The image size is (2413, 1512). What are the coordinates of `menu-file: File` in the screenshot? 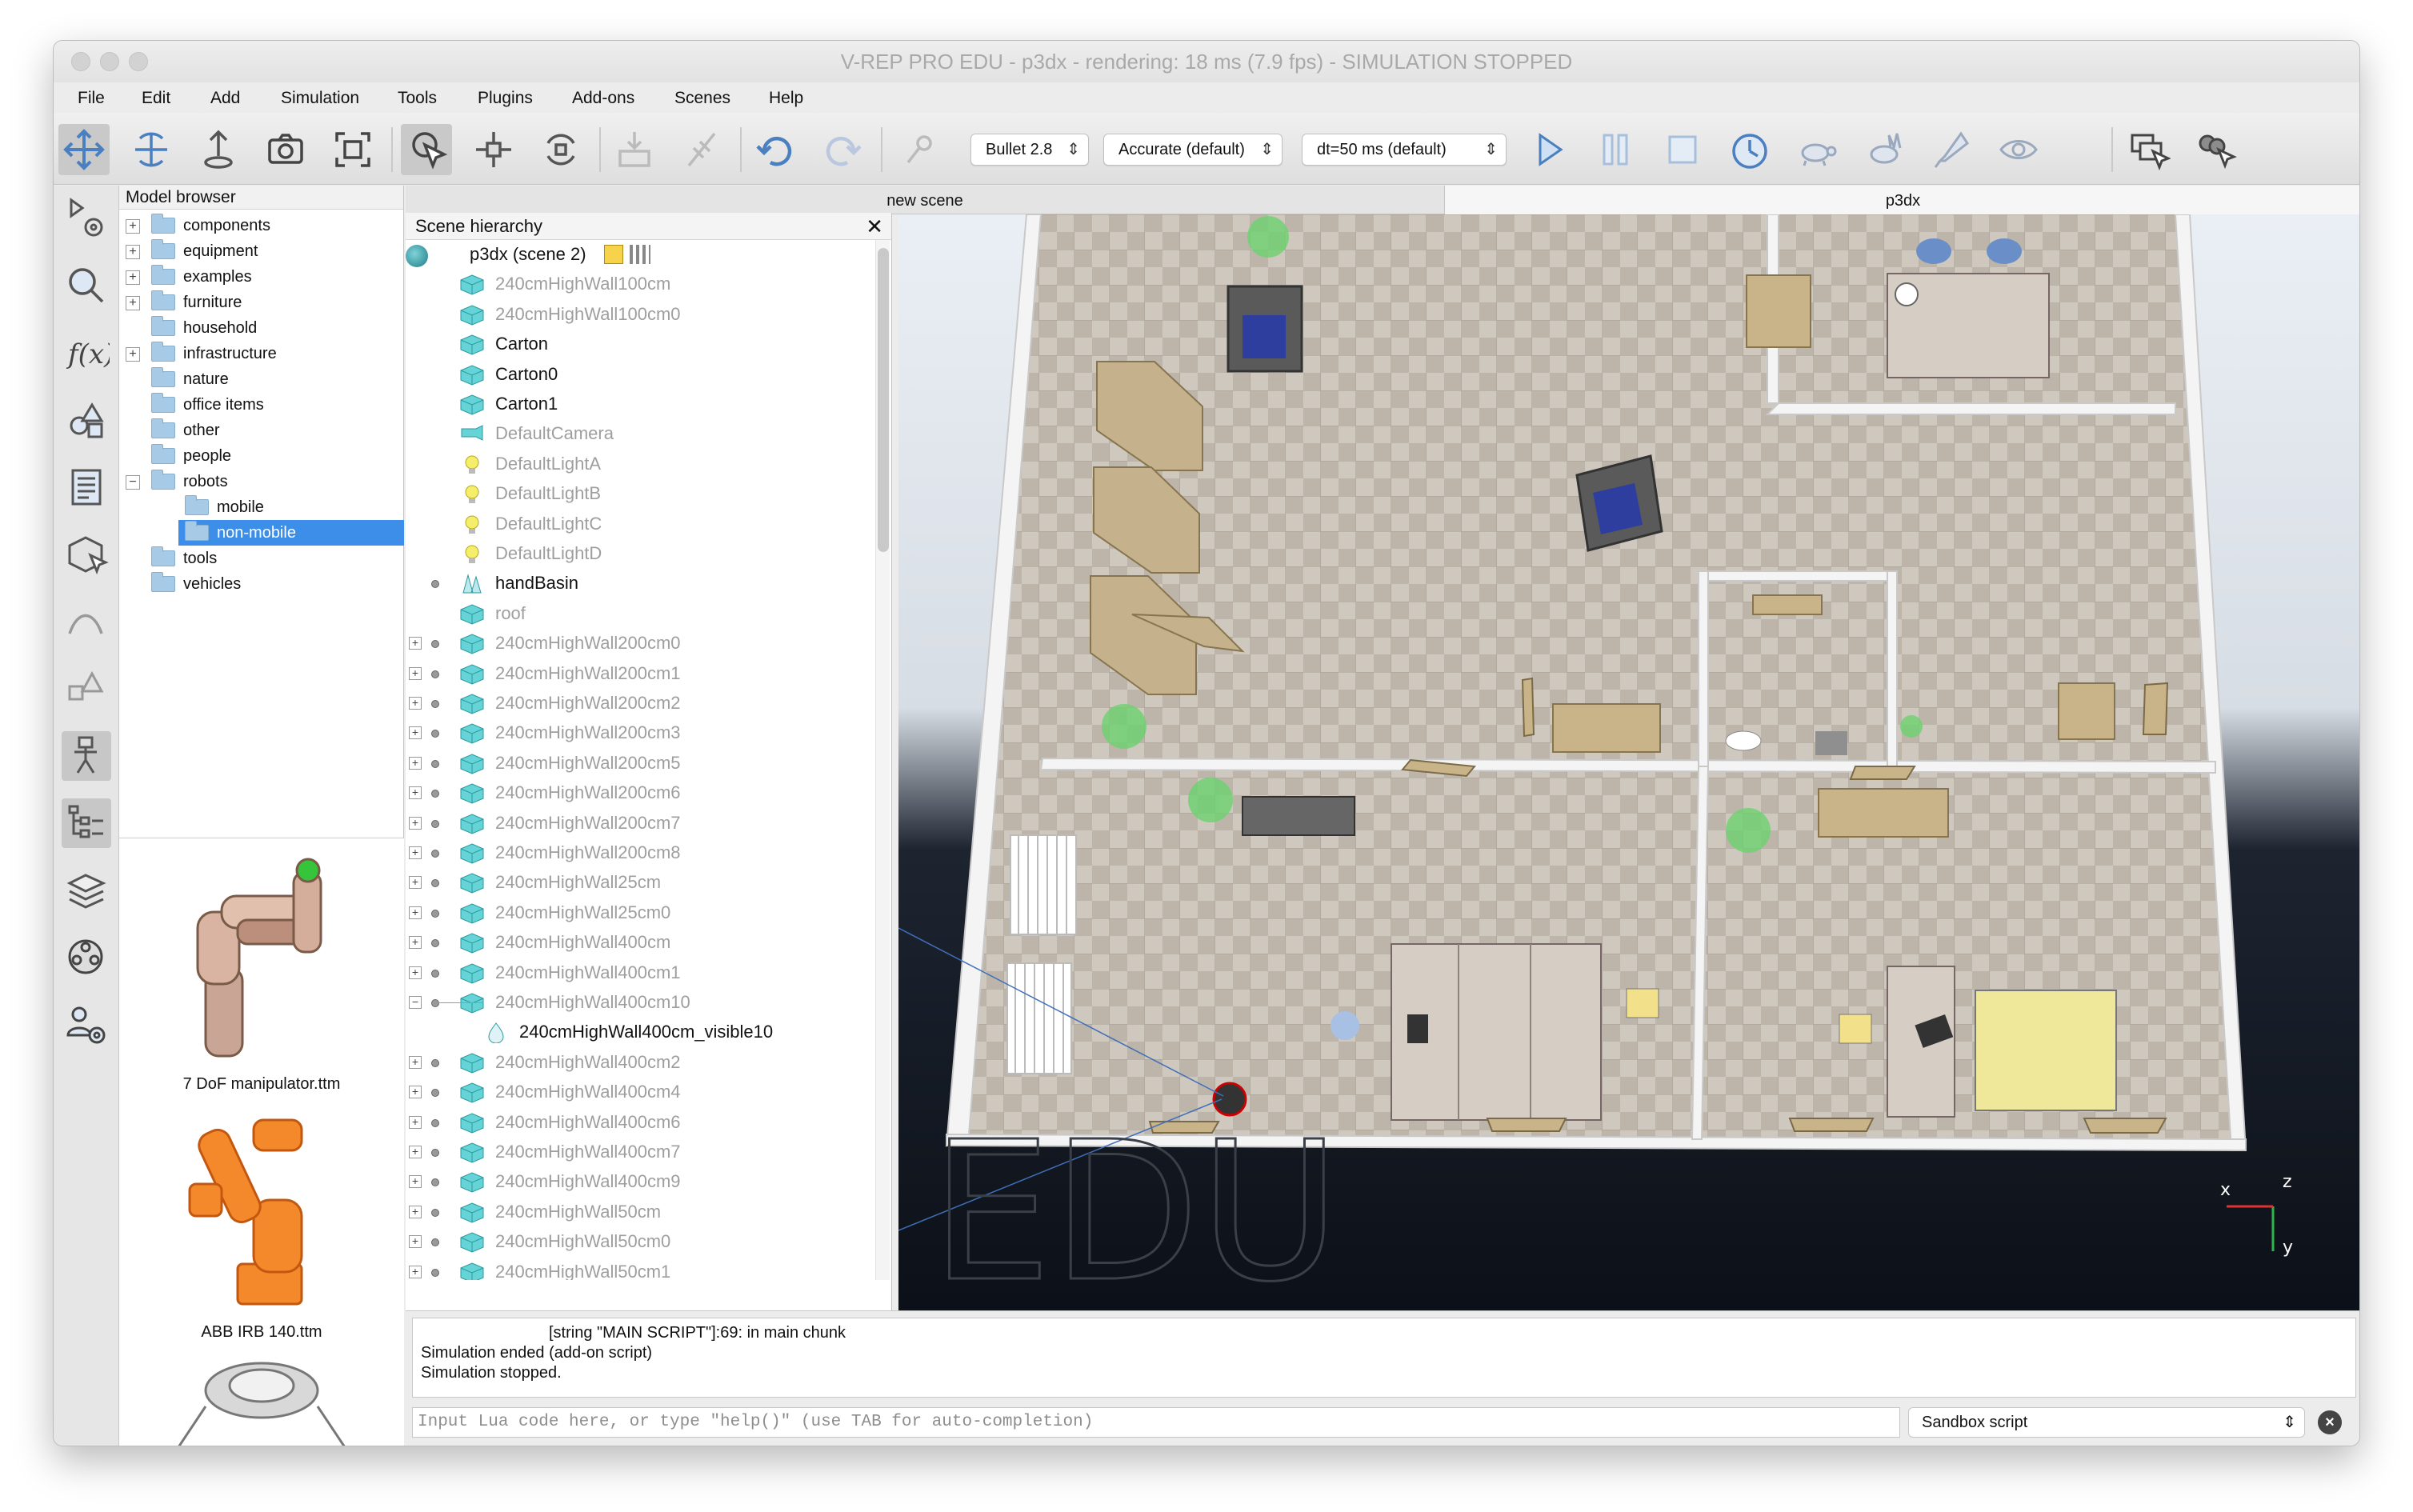 It's located at (91, 98).